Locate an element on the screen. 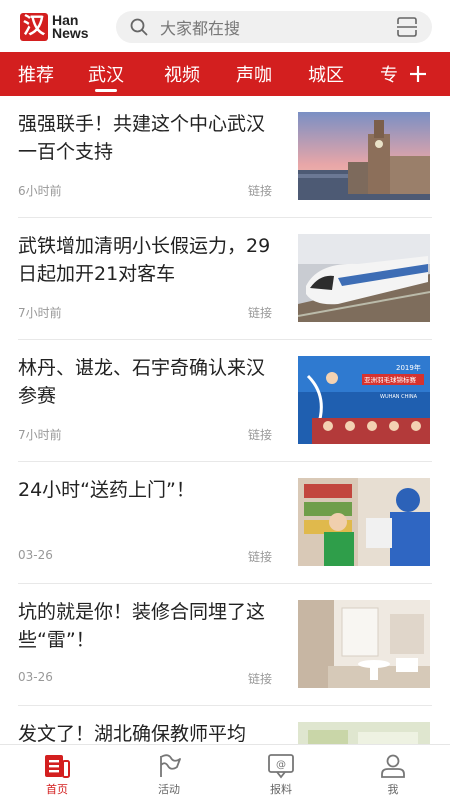 The height and width of the screenshot is (800, 450). svg-text: 2019年 is located at coordinates (408, 367).